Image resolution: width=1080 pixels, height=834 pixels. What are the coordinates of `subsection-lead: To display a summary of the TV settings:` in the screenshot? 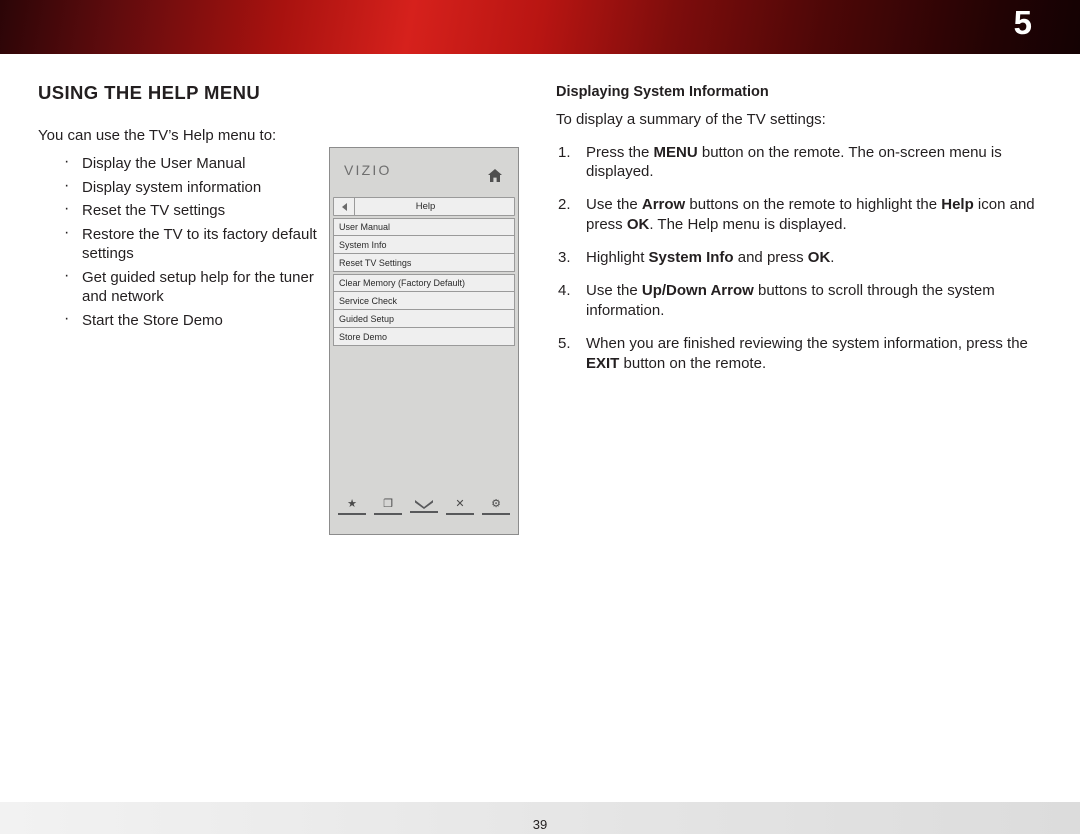 It's located at (691, 119).